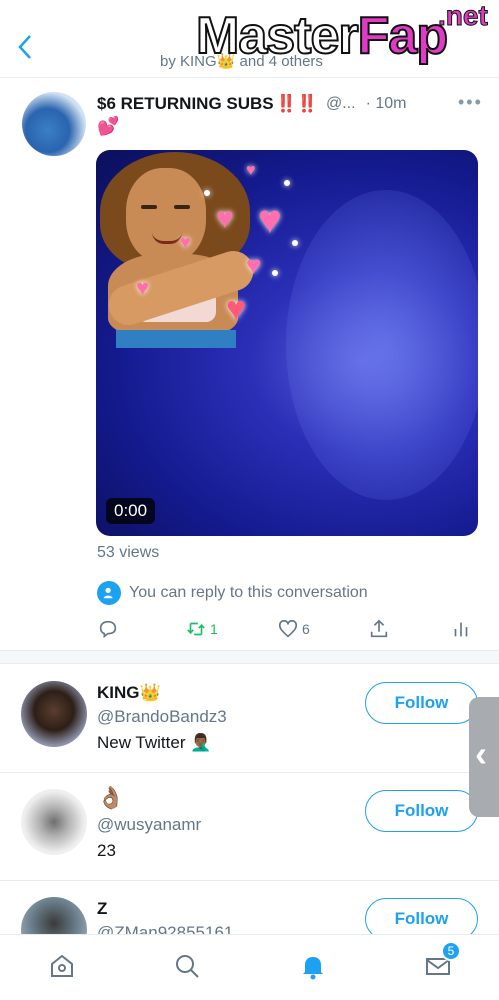 The image size is (499, 1000). What do you see at coordinates (451, 951) in the screenshot?
I see `messages-badge: 5` at bounding box center [451, 951].